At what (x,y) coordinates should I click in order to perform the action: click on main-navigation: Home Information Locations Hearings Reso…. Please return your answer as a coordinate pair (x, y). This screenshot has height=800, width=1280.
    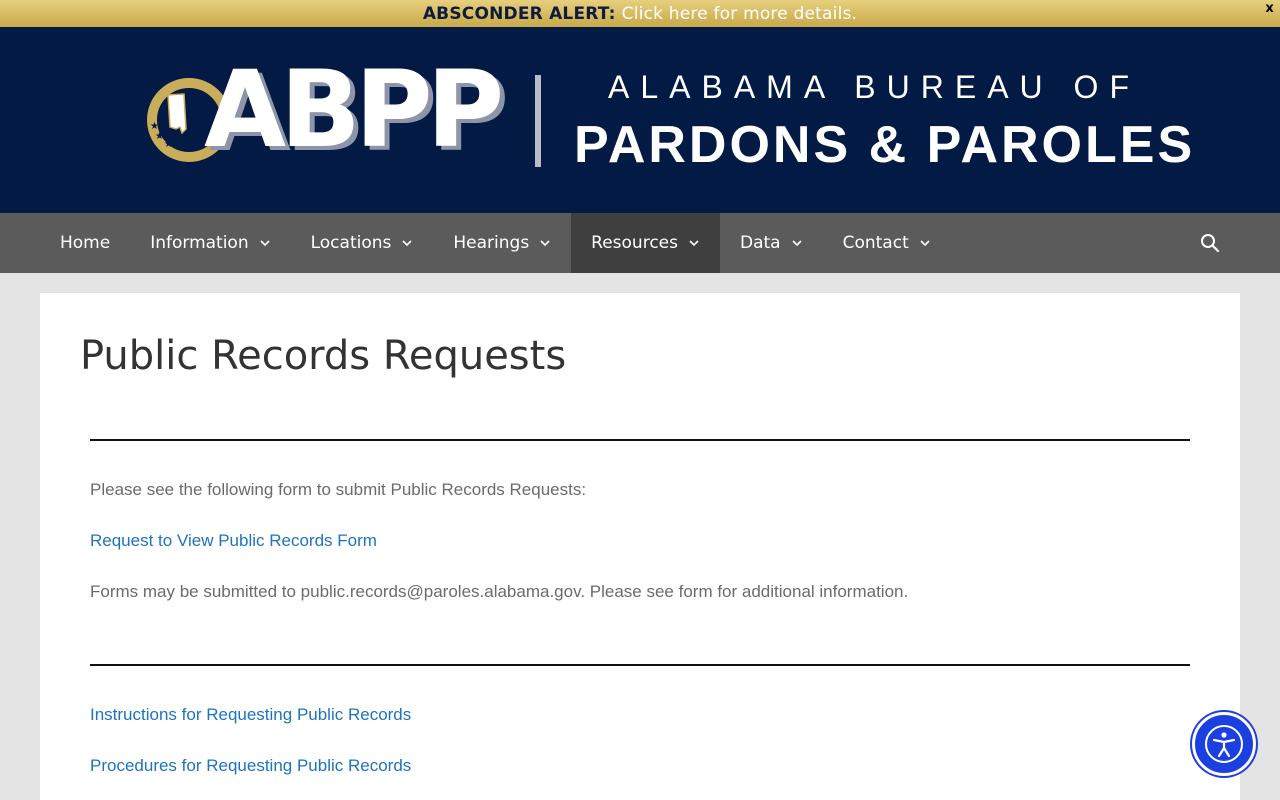
    Looking at the image, I should click on (640, 243).